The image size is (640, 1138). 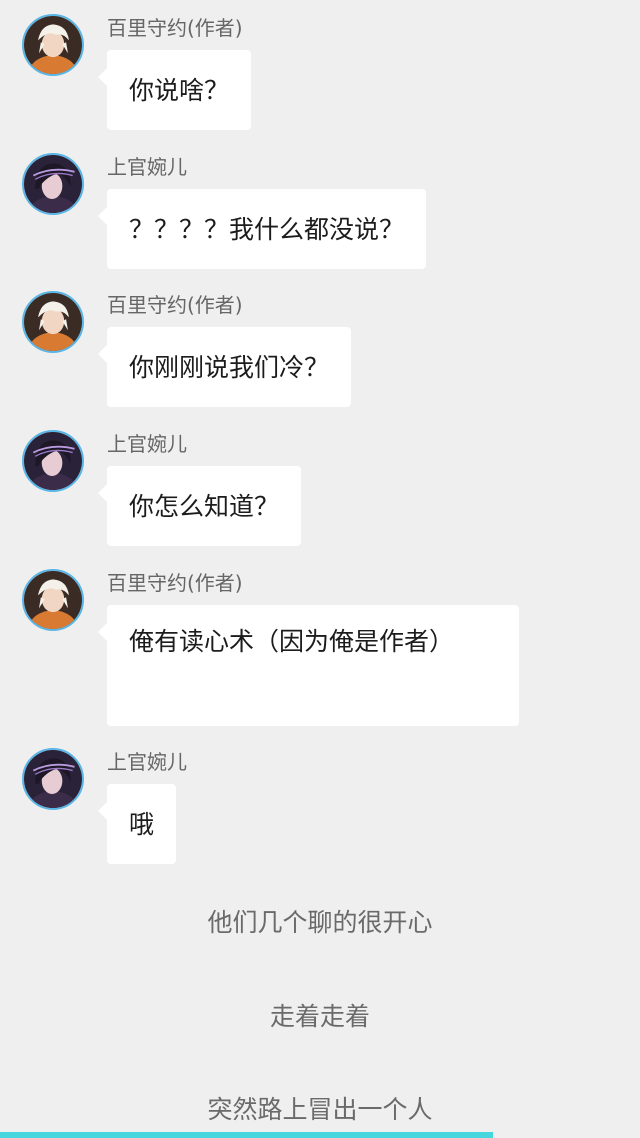 What do you see at coordinates (319, 1016) in the screenshot?
I see `narration-text: 走着走着` at bounding box center [319, 1016].